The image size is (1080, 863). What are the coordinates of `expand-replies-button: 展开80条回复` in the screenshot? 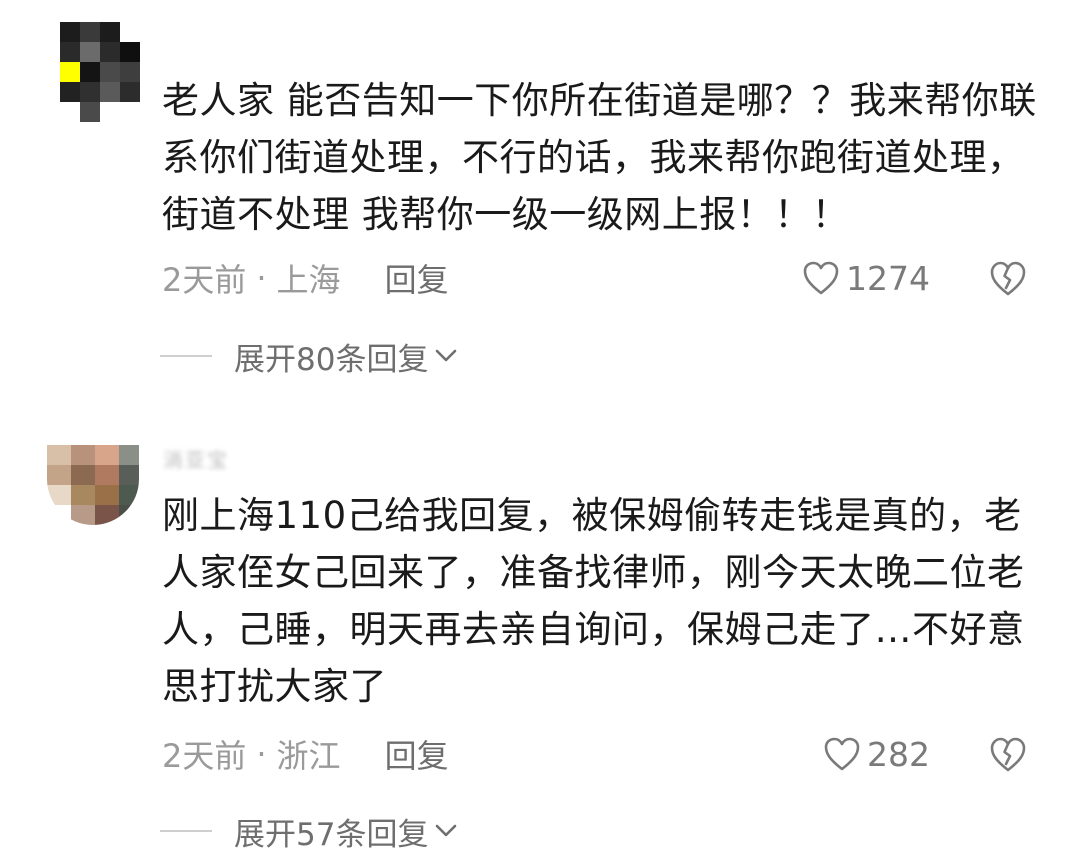 It's located at (309, 357).